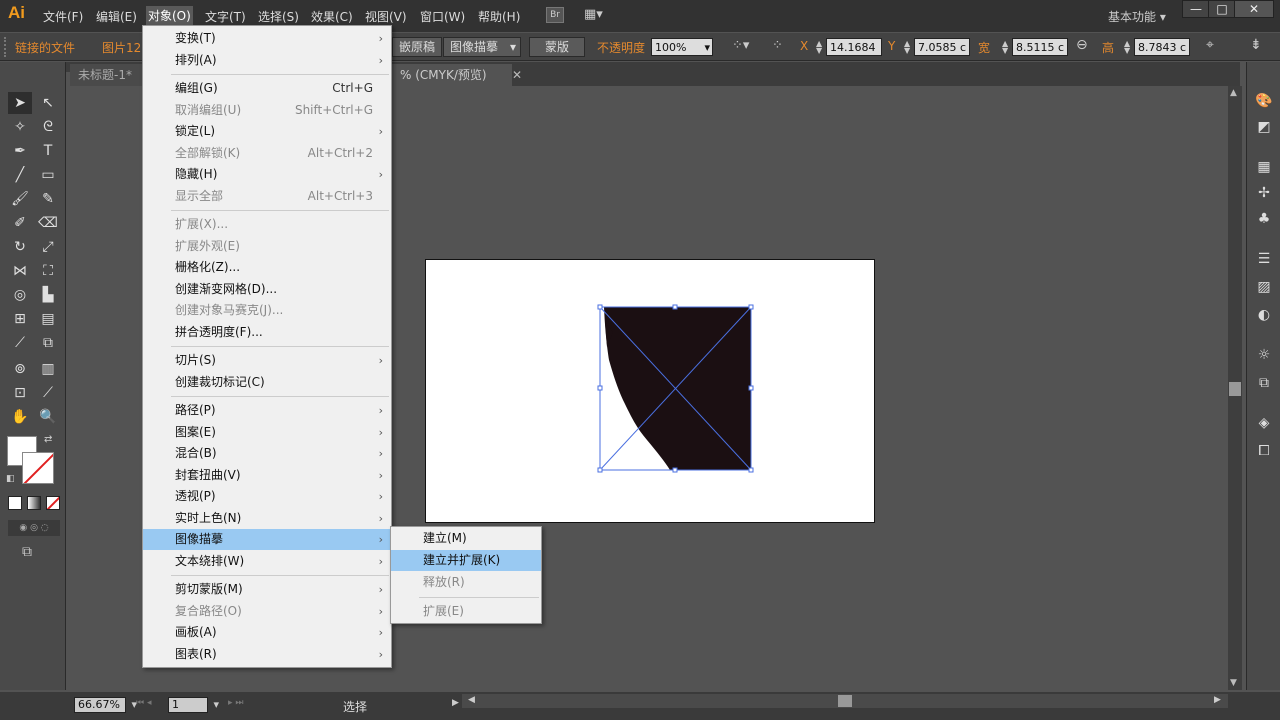 This screenshot has height=720, width=1280. Describe the element at coordinates (20, 151) in the screenshot. I see `pen-tool-icon: ✒` at that location.